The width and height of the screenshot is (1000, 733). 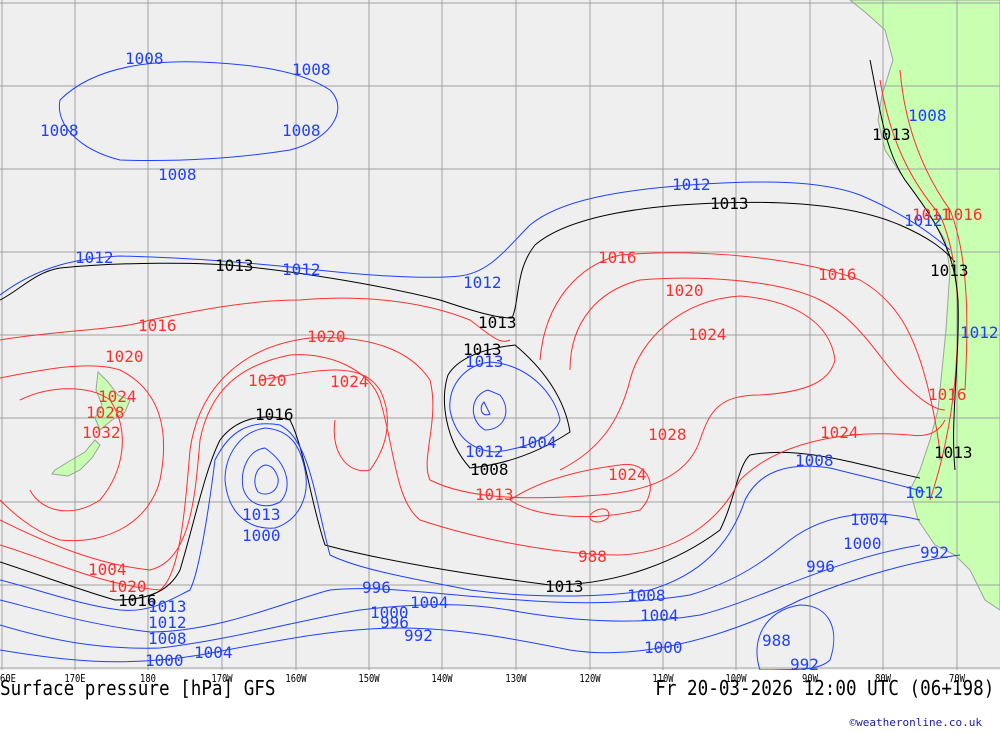 I want to click on map-title: Surface pressure [hPa] GFS, so click(x=138, y=688).